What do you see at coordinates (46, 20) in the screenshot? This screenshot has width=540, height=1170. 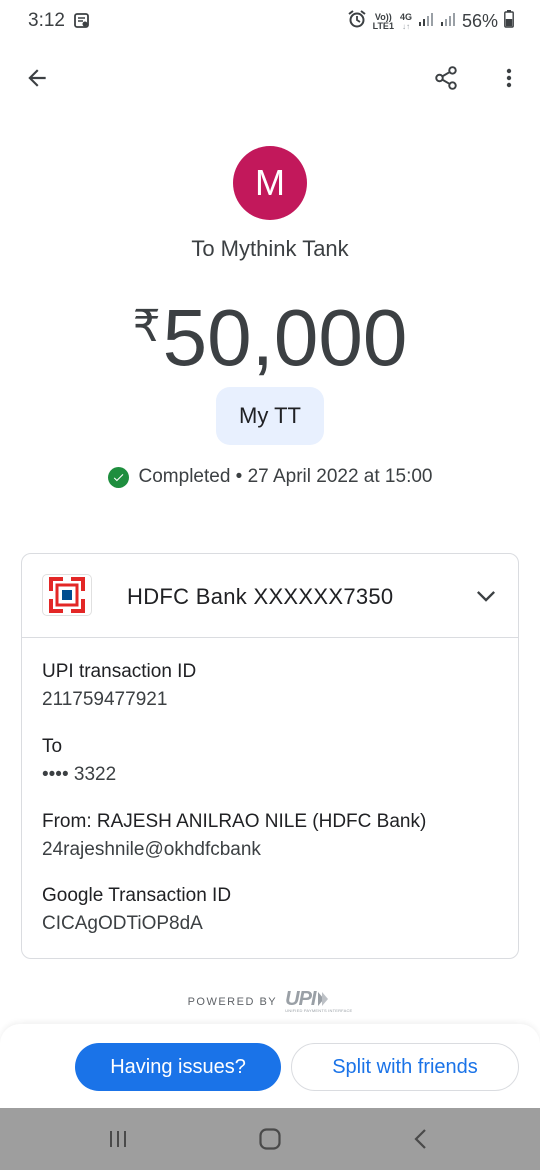 I see `status-time: 3:12` at bounding box center [46, 20].